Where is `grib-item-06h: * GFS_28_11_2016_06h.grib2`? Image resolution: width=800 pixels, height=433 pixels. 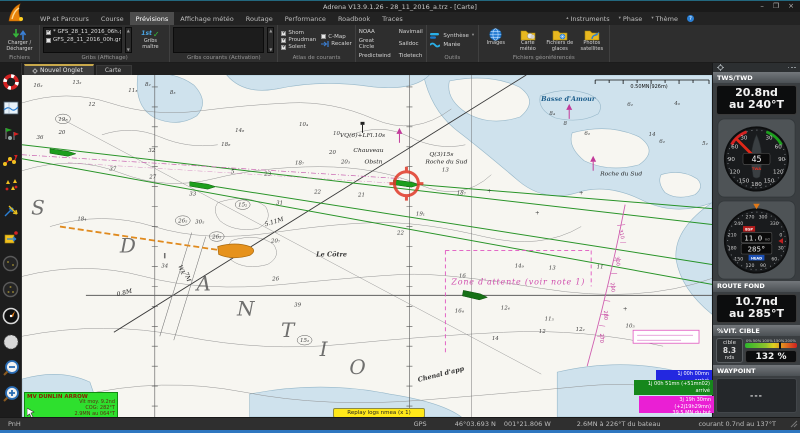 grib-item-06h: * GFS_28_11_2016_06h.grib2 is located at coordinates (82, 32).